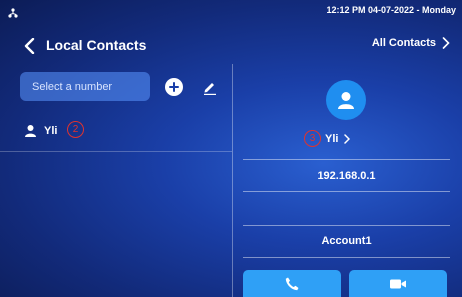 The width and height of the screenshot is (462, 297). Describe the element at coordinates (312, 138) in the screenshot. I see `annotation-marker: 3` at that location.